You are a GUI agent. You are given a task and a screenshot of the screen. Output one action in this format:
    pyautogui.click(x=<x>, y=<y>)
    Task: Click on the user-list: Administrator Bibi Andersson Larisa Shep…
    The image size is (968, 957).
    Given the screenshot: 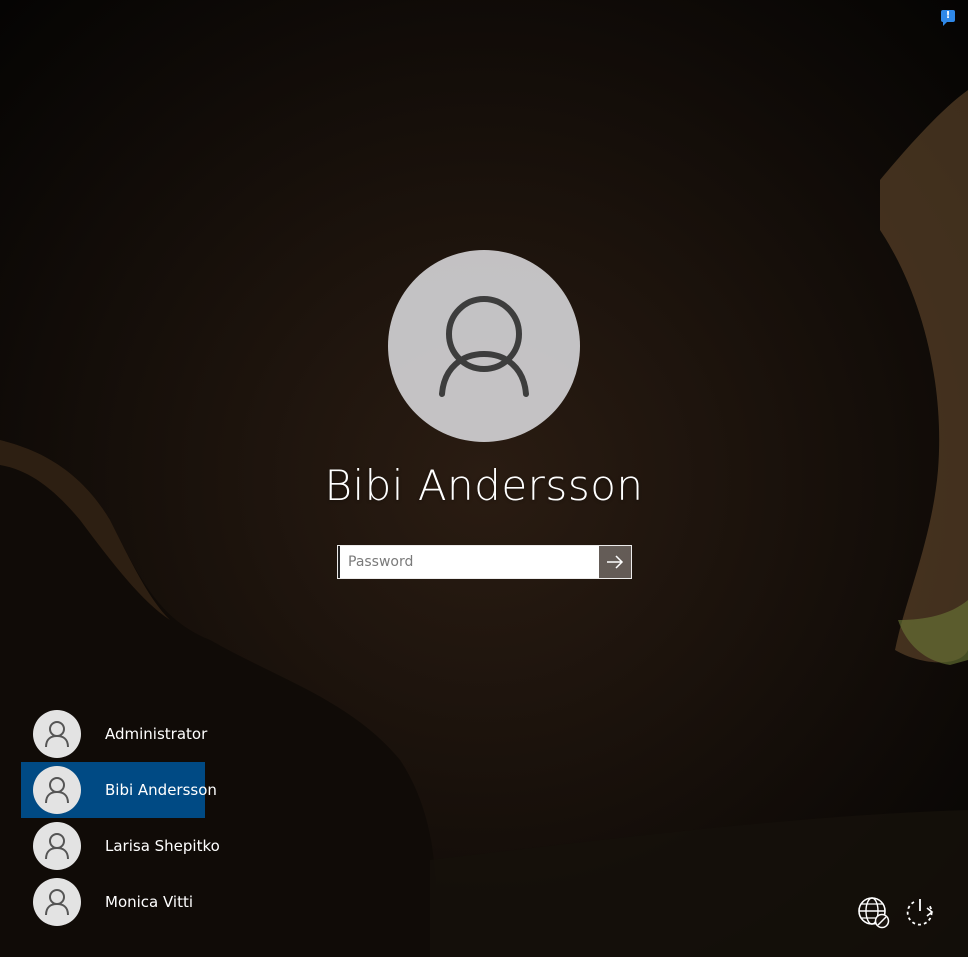 What is the action you would take?
    pyautogui.click(x=120, y=818)
    